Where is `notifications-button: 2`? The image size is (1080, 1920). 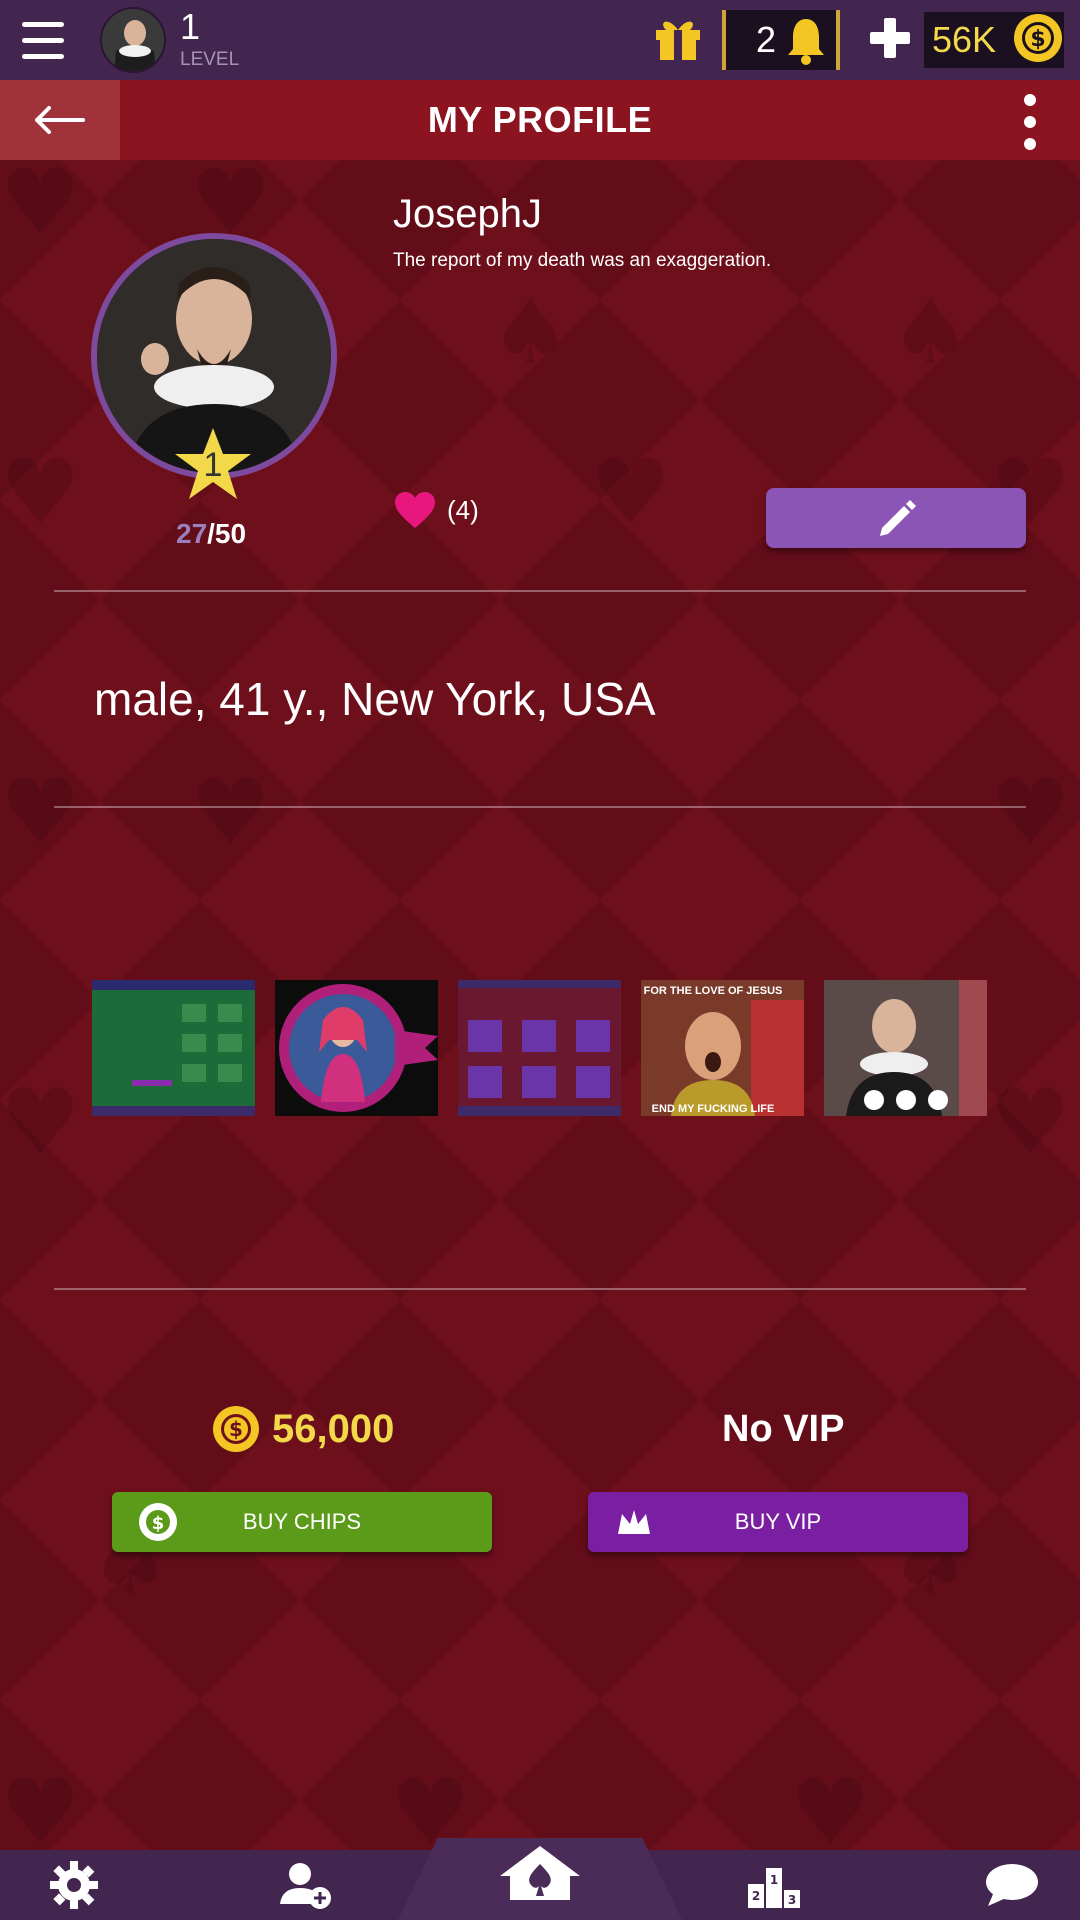 notifications-button: 2 is located at coordinates (781, 40).